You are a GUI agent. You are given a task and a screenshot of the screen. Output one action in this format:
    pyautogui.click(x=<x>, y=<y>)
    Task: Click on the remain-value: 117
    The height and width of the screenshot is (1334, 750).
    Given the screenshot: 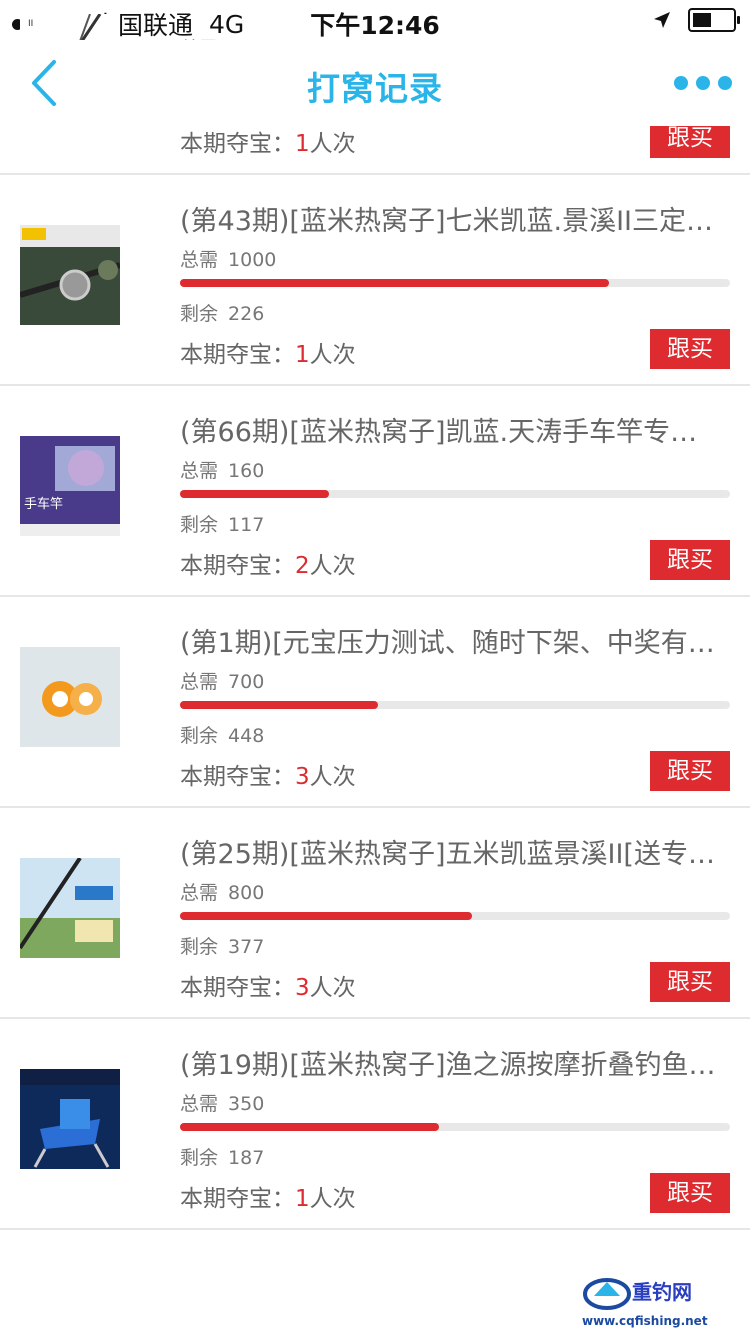 What is the action you would take?
    pyautogui.click(x=246, y=525)
    